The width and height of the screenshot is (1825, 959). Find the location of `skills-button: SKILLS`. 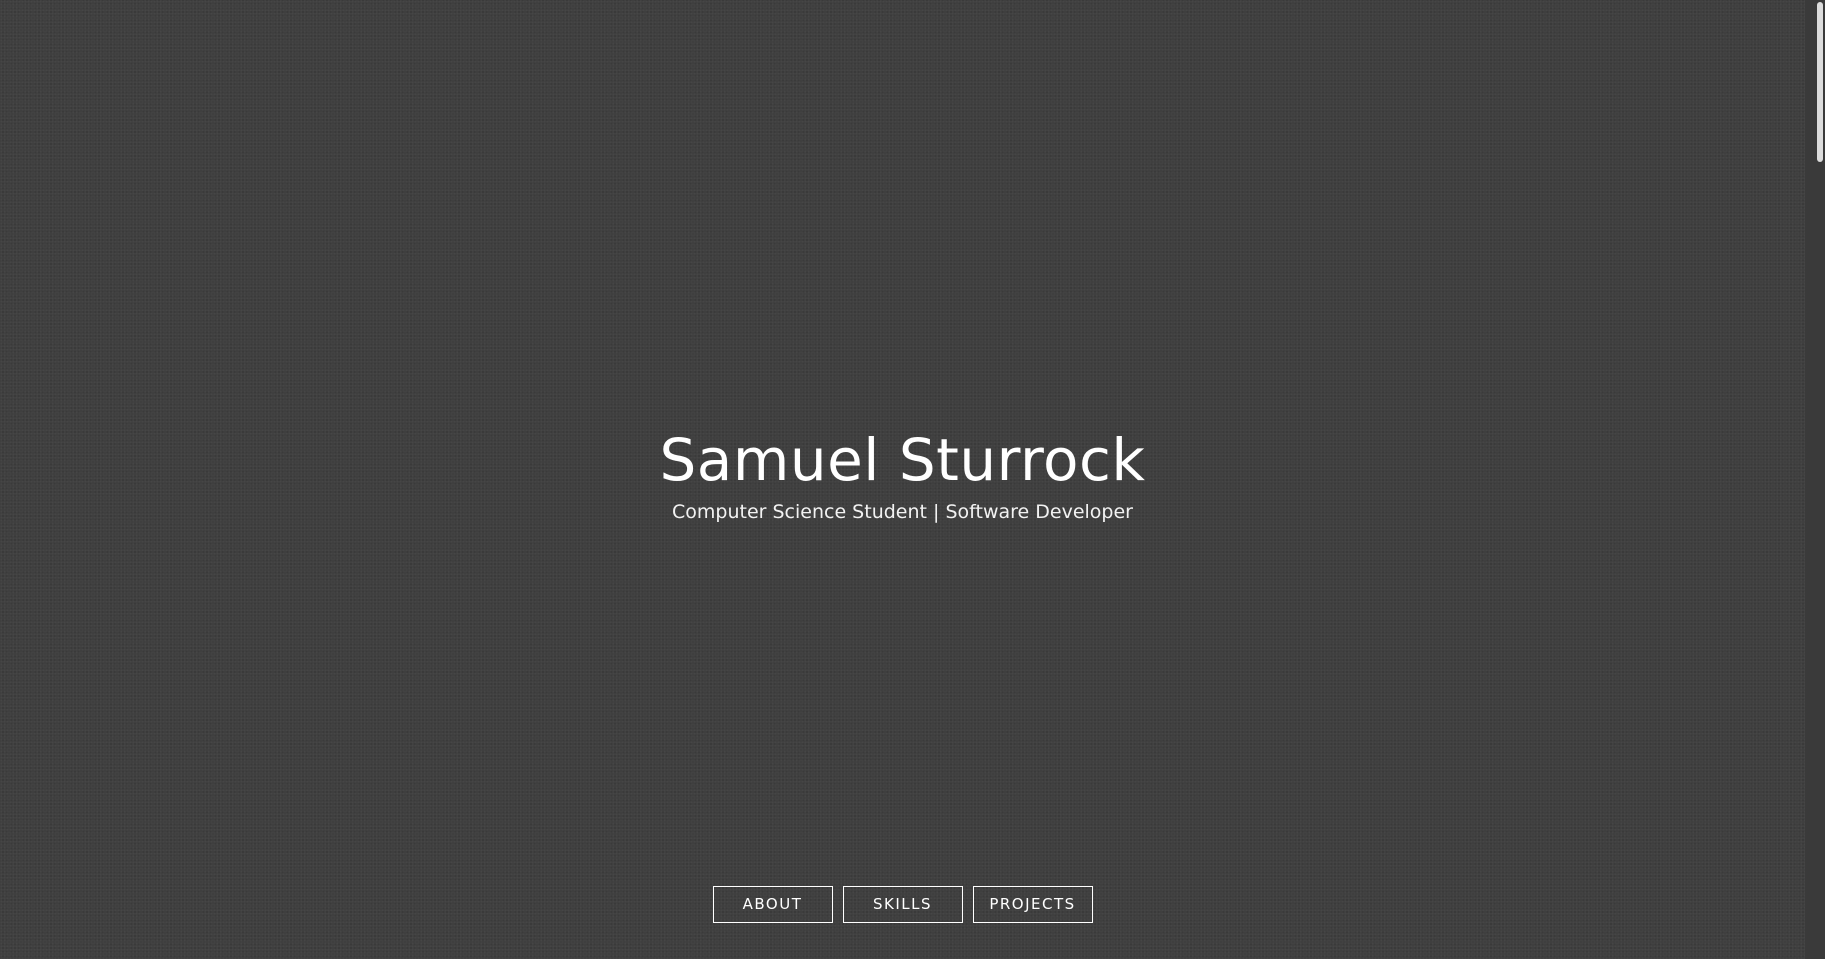

skills-button: SKILLS is located at coordinates (902, 904).